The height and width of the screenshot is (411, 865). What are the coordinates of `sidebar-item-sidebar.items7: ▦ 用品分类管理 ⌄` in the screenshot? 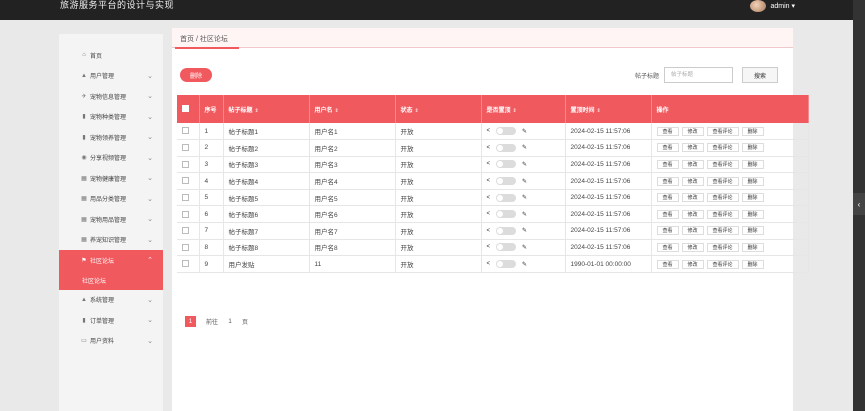 It's located at (111, 199).